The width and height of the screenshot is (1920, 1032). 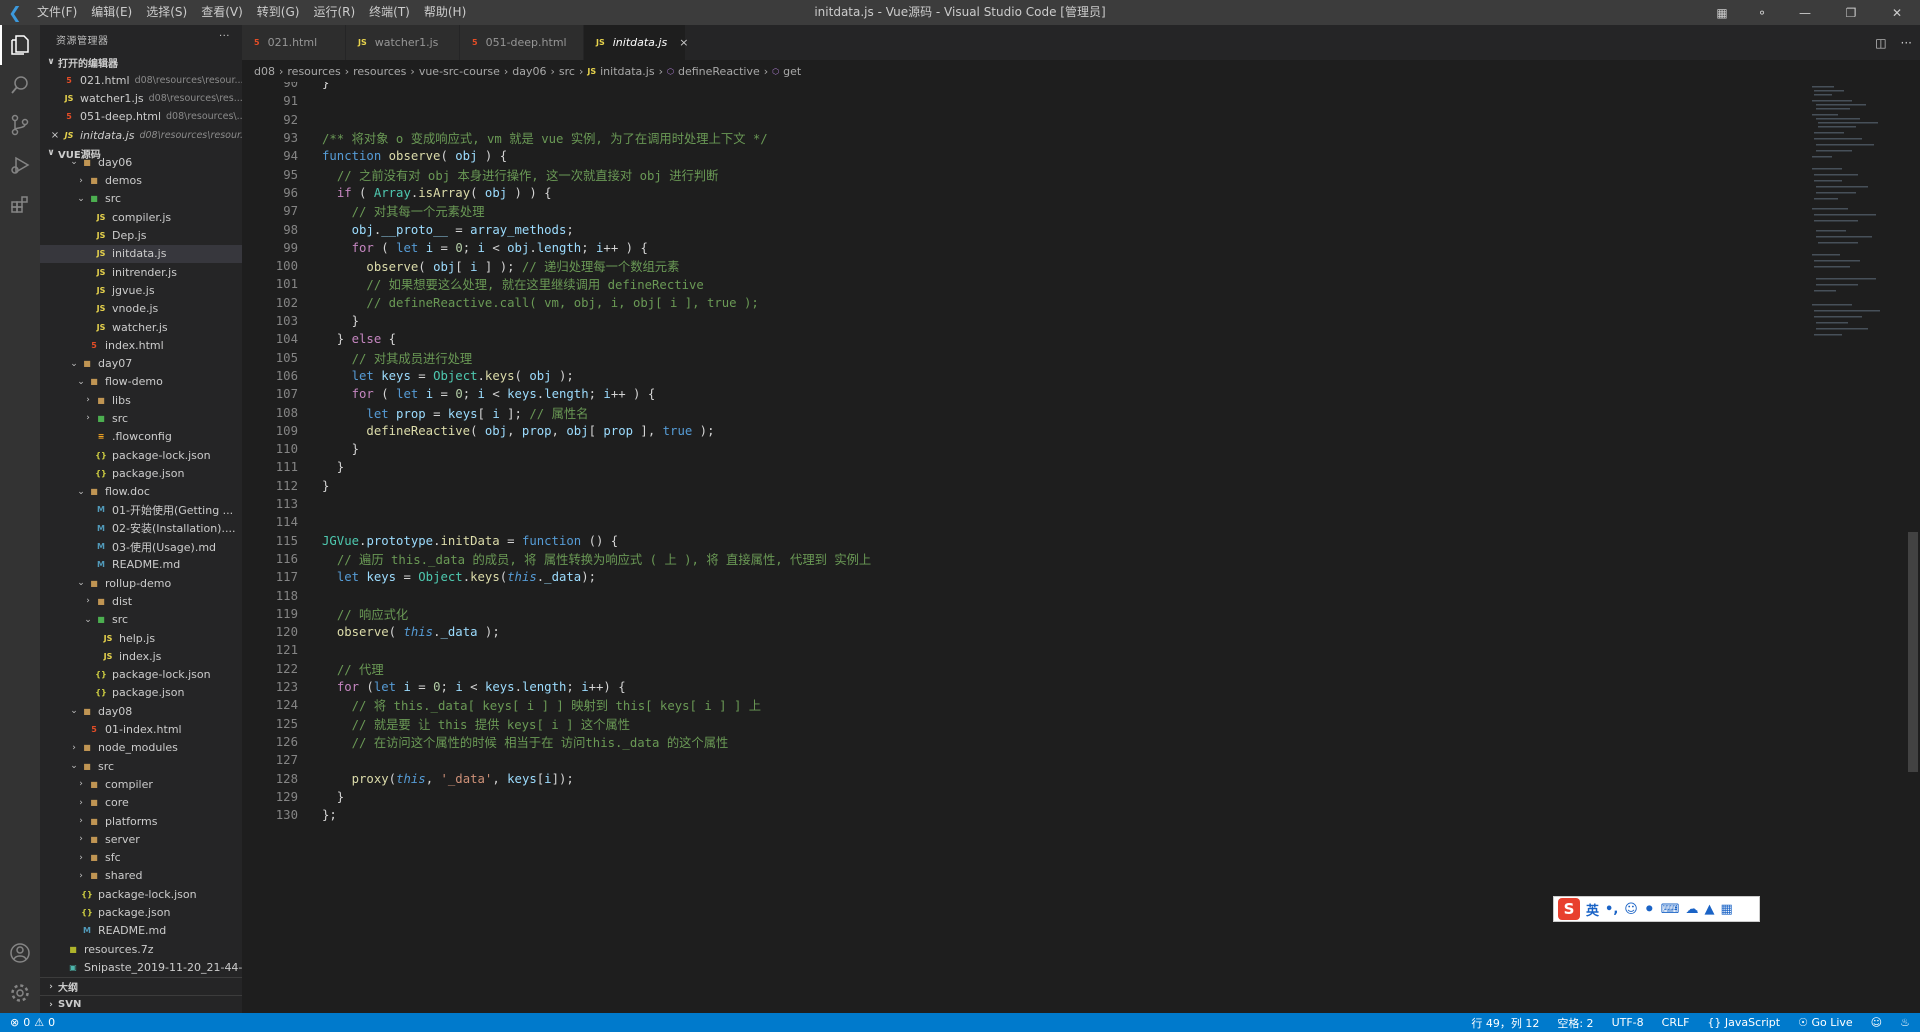 What do you see at coordinates (445, 12) in the screenshot?
I see `menu-item: 帮助(H)` at bounding box center [445, 12].